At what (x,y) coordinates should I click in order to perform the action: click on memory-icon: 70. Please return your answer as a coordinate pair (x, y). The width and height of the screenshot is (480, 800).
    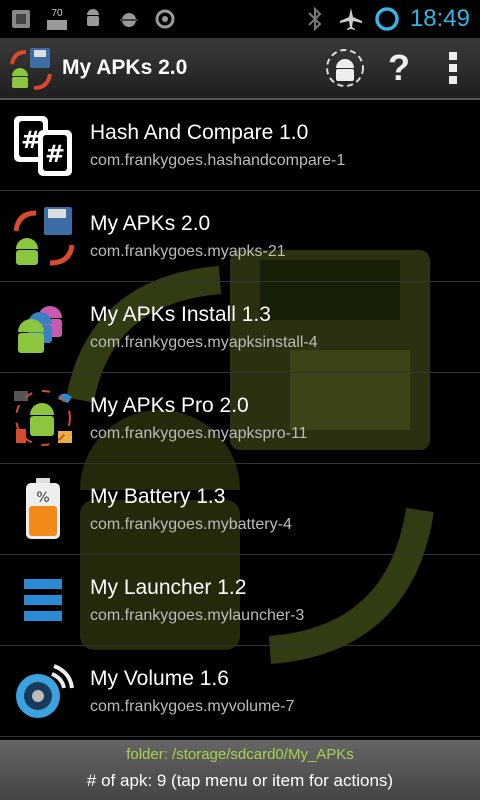
    Looking at the image, I should click on (57, 19).